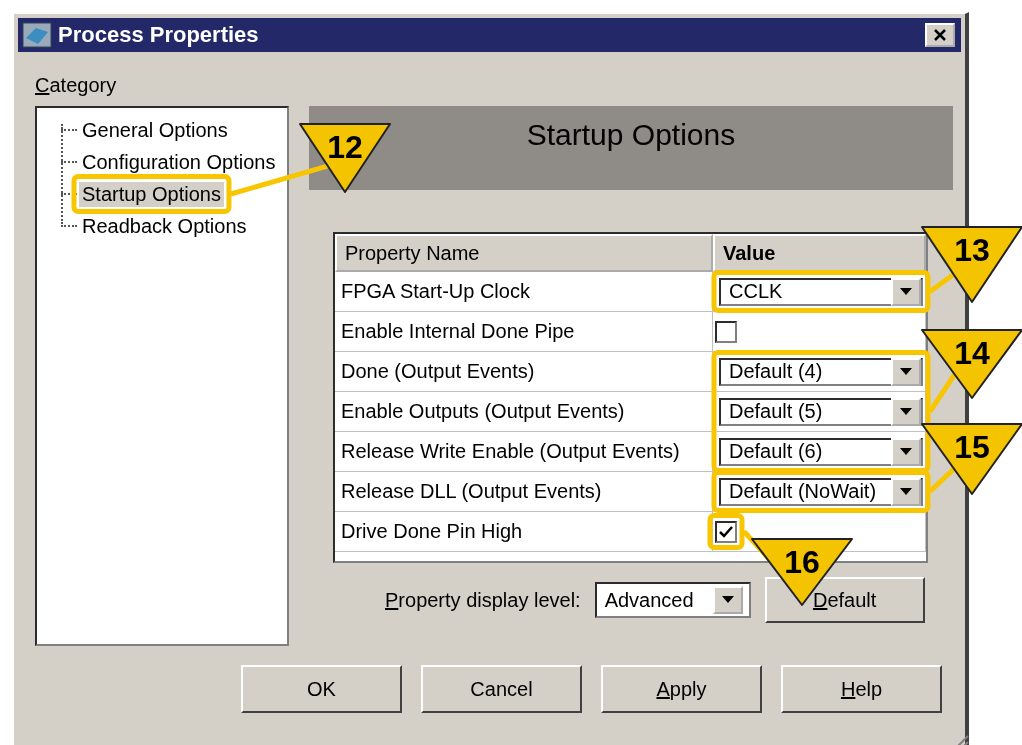 Image resolution: width=1022 pixels, height=745 pixels. Describe the element at coordinates (821, 371) in the screenshot. I see `value-dropdown: Default (4)` at that location.